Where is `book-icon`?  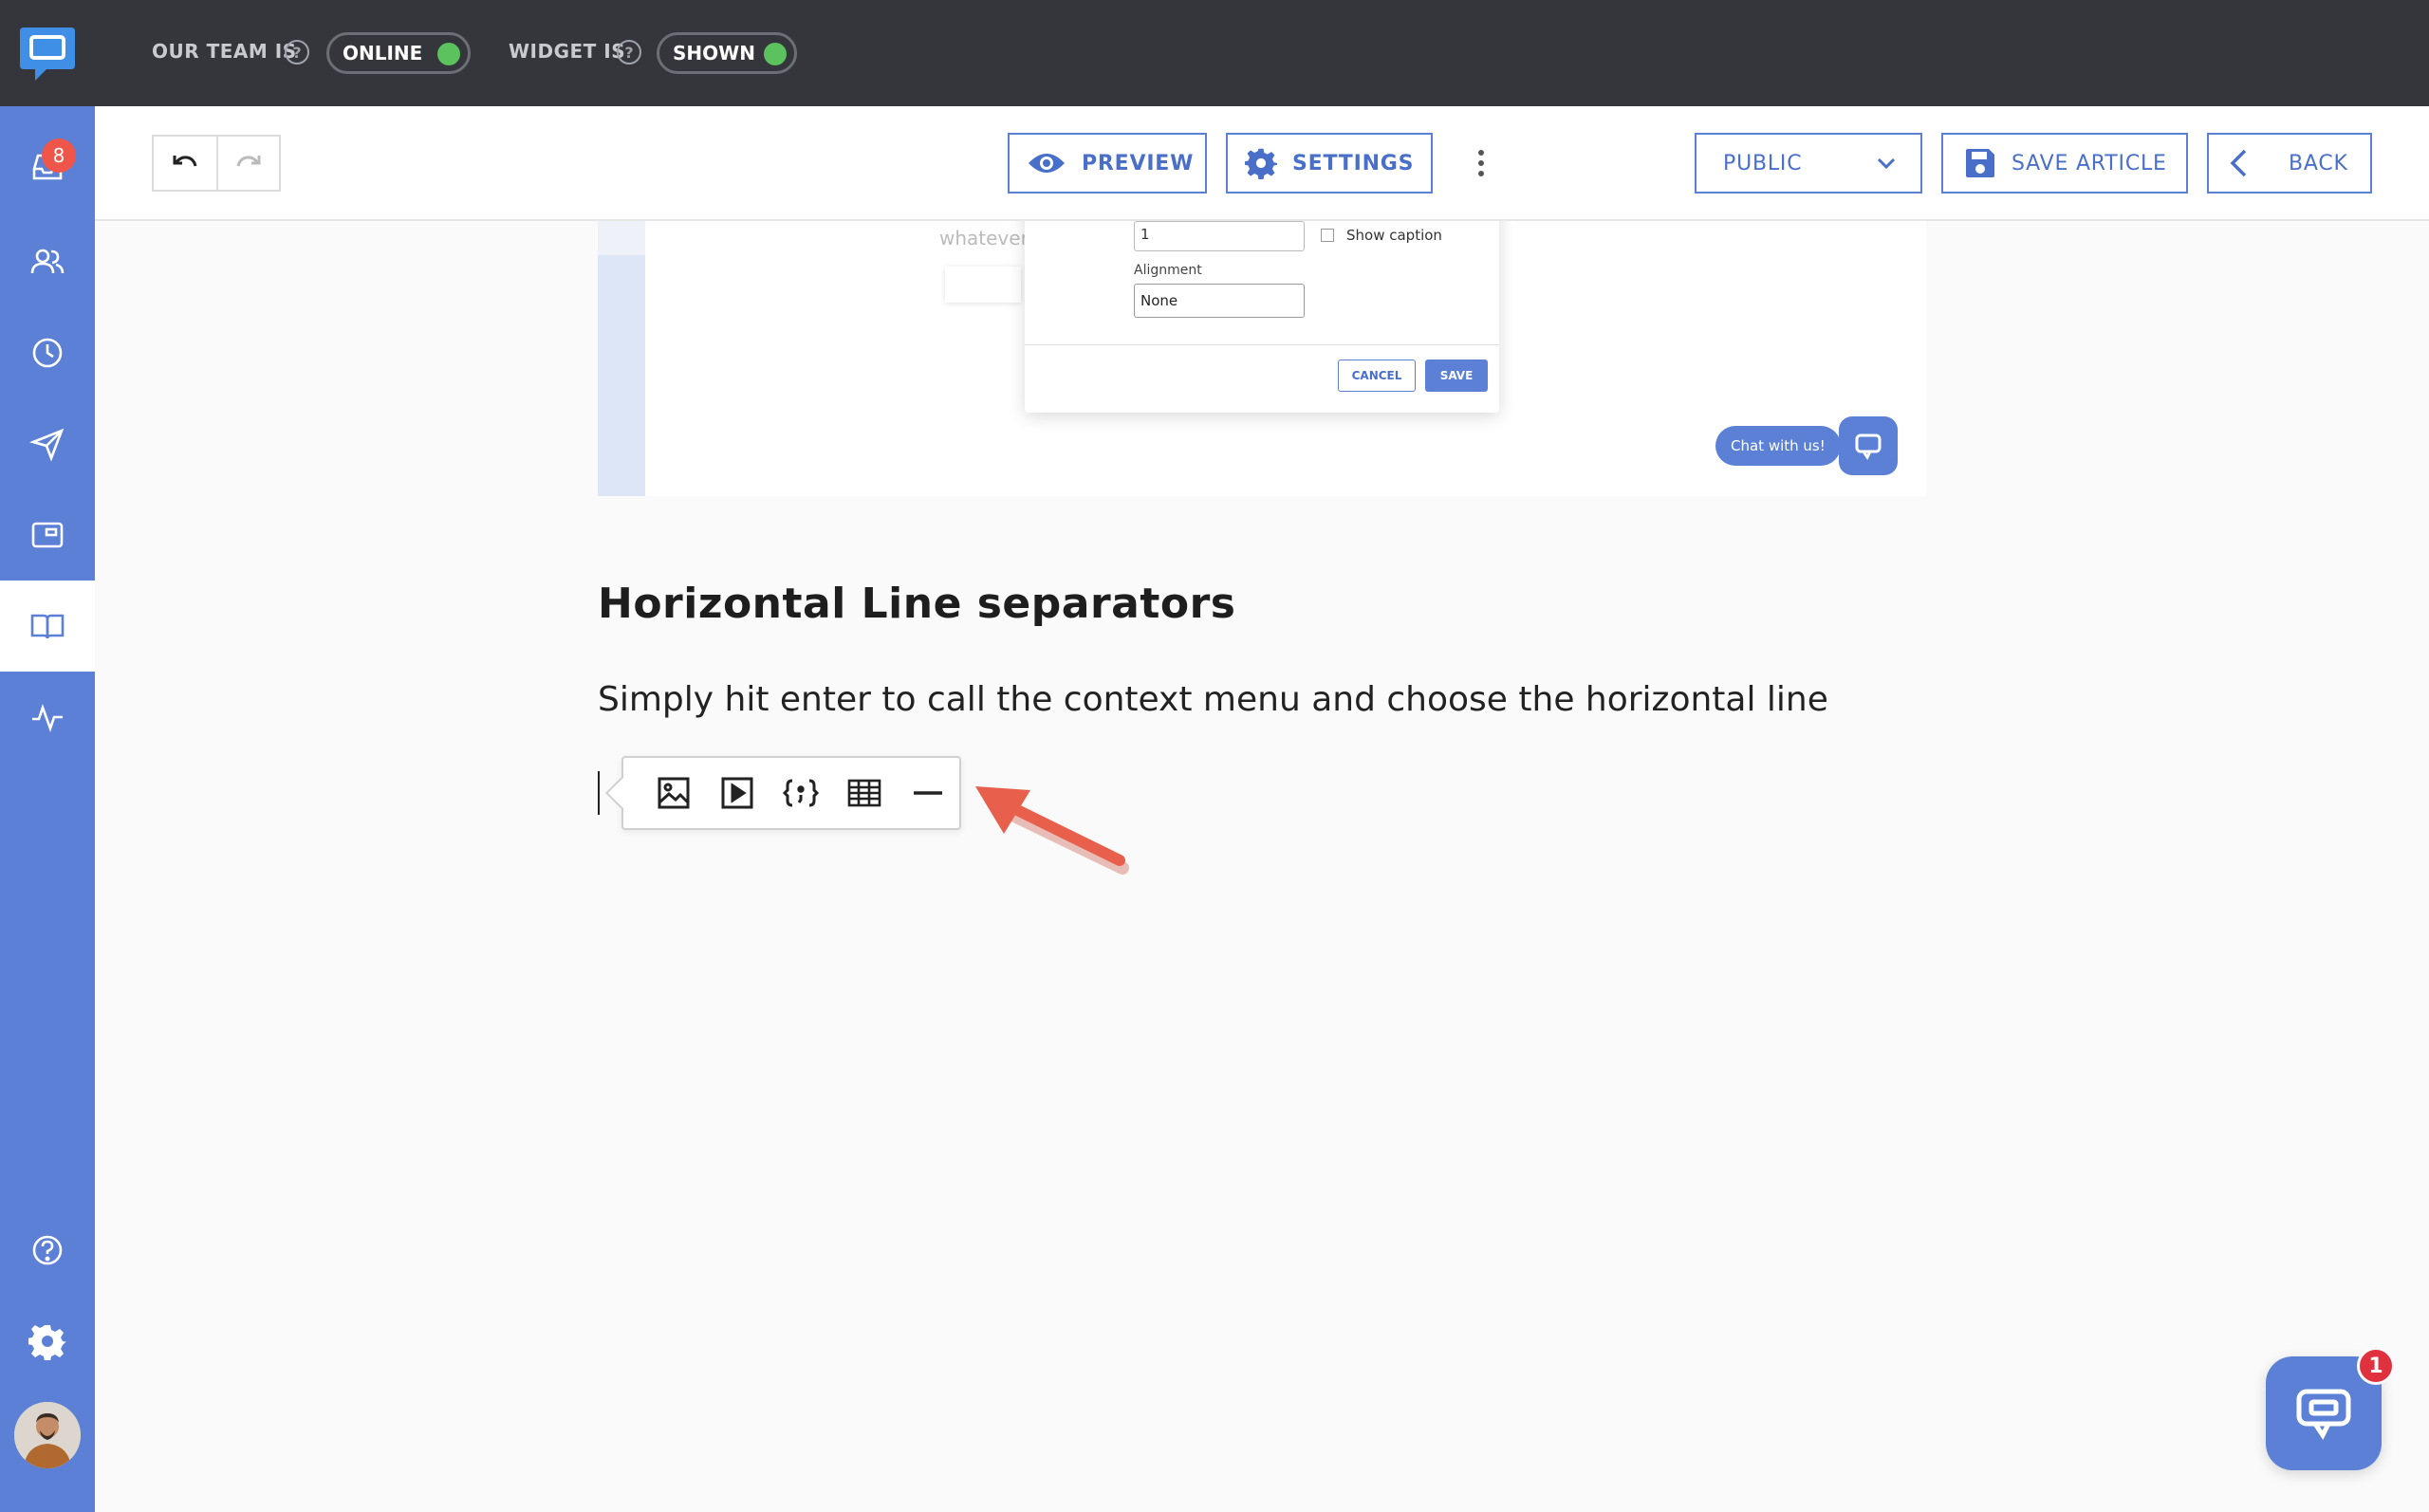 book-icon is located at coordinates (47, 626).